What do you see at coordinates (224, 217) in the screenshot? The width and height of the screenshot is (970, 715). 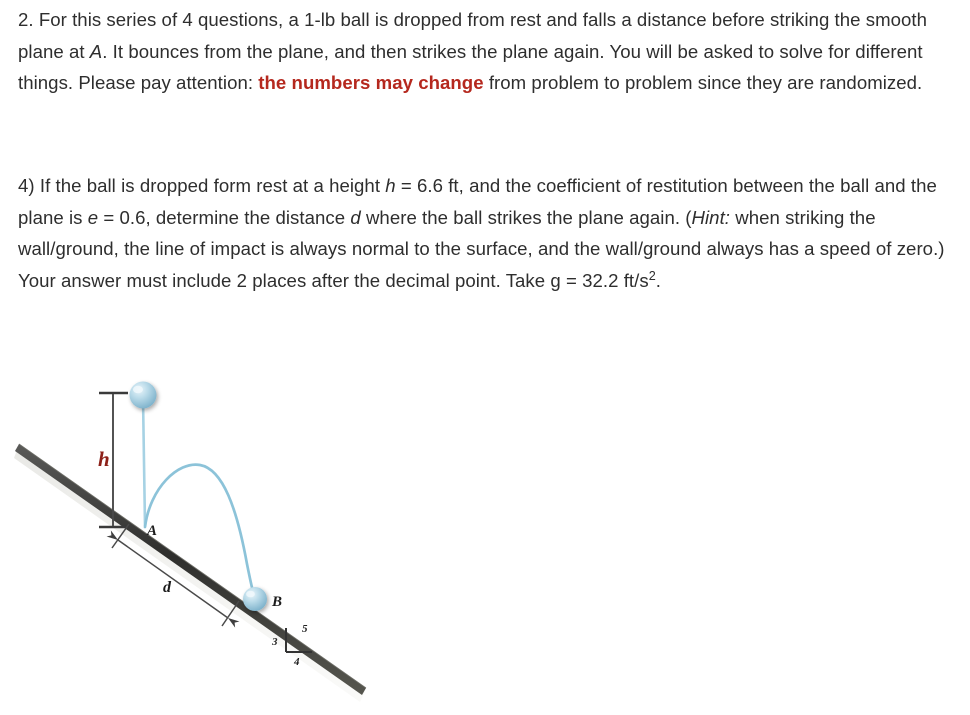 I see `question-seg-3: = 0.6, determine the distance` at bounding box center [224, 217].